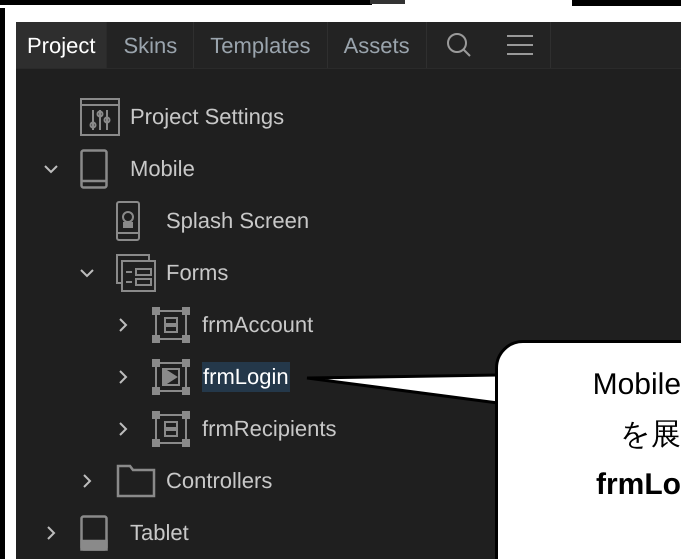 The width and height of the screenshot is (681, 559). Describe the element at coordinates (128, 221) in the screenshot. I see `phone-screen-icon` at that location.